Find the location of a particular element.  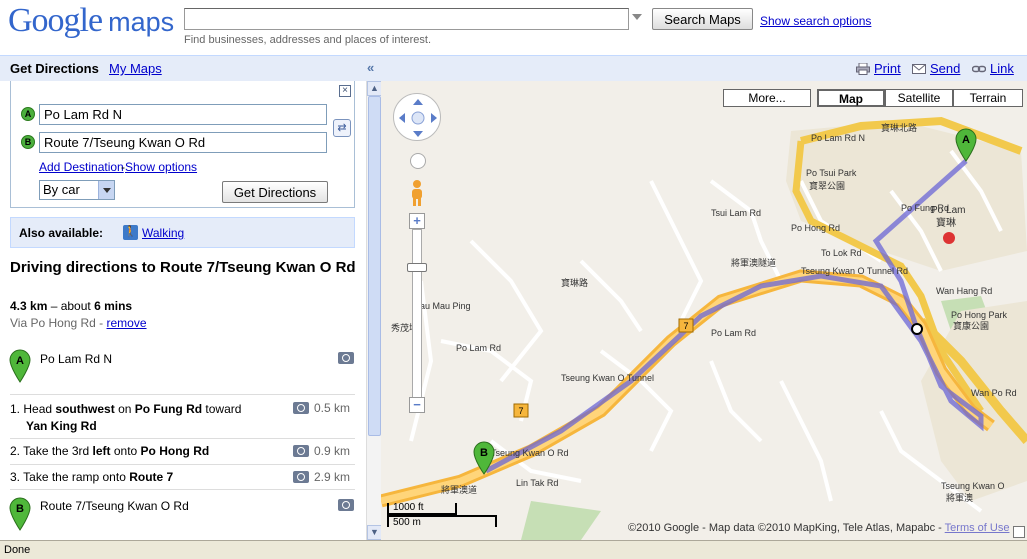

collapse-panel-button: « is located at coordinates (370, 67).